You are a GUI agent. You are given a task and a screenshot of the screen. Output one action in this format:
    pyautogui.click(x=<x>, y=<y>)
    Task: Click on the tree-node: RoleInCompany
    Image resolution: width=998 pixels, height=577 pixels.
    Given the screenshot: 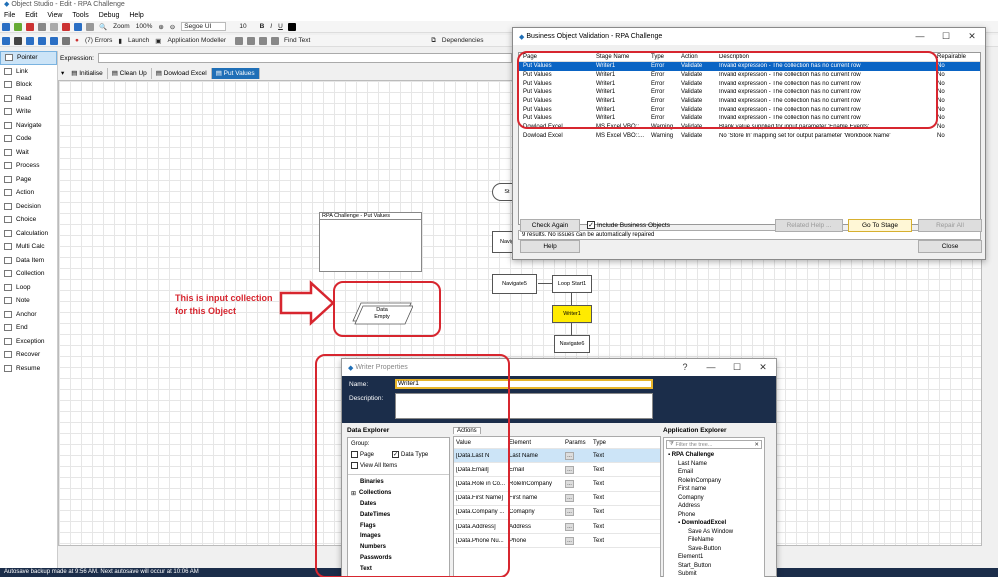 What is the action you would take?
    pyautogui.click(x=716, y=481)
    